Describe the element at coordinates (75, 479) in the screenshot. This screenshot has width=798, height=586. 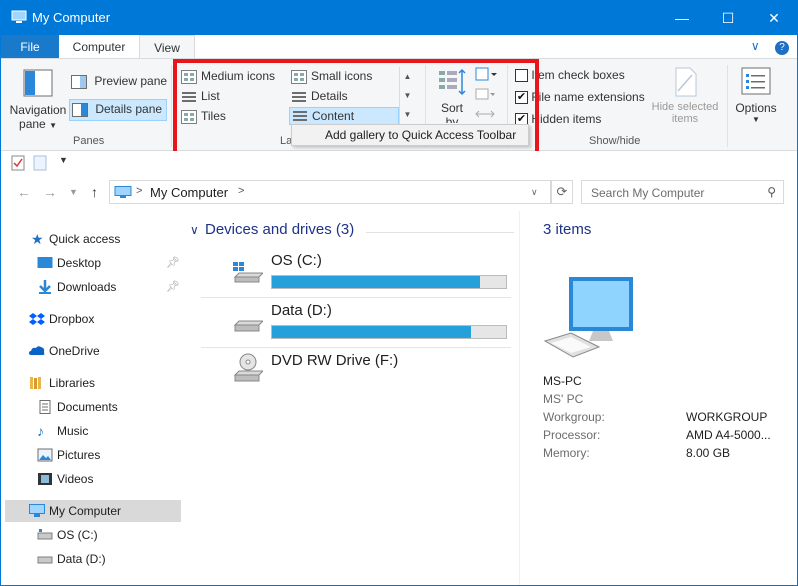
I see `nav-label: Videos` at that location.